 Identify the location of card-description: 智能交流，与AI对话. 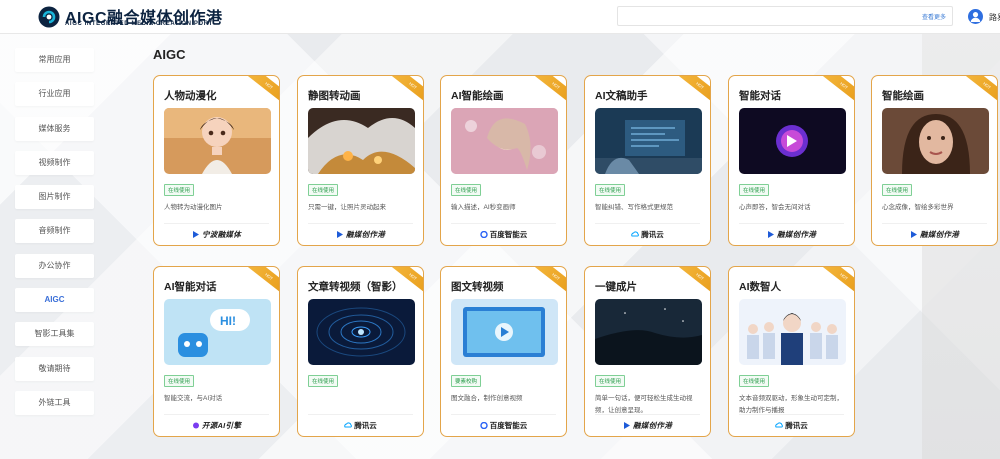
(193, 398).